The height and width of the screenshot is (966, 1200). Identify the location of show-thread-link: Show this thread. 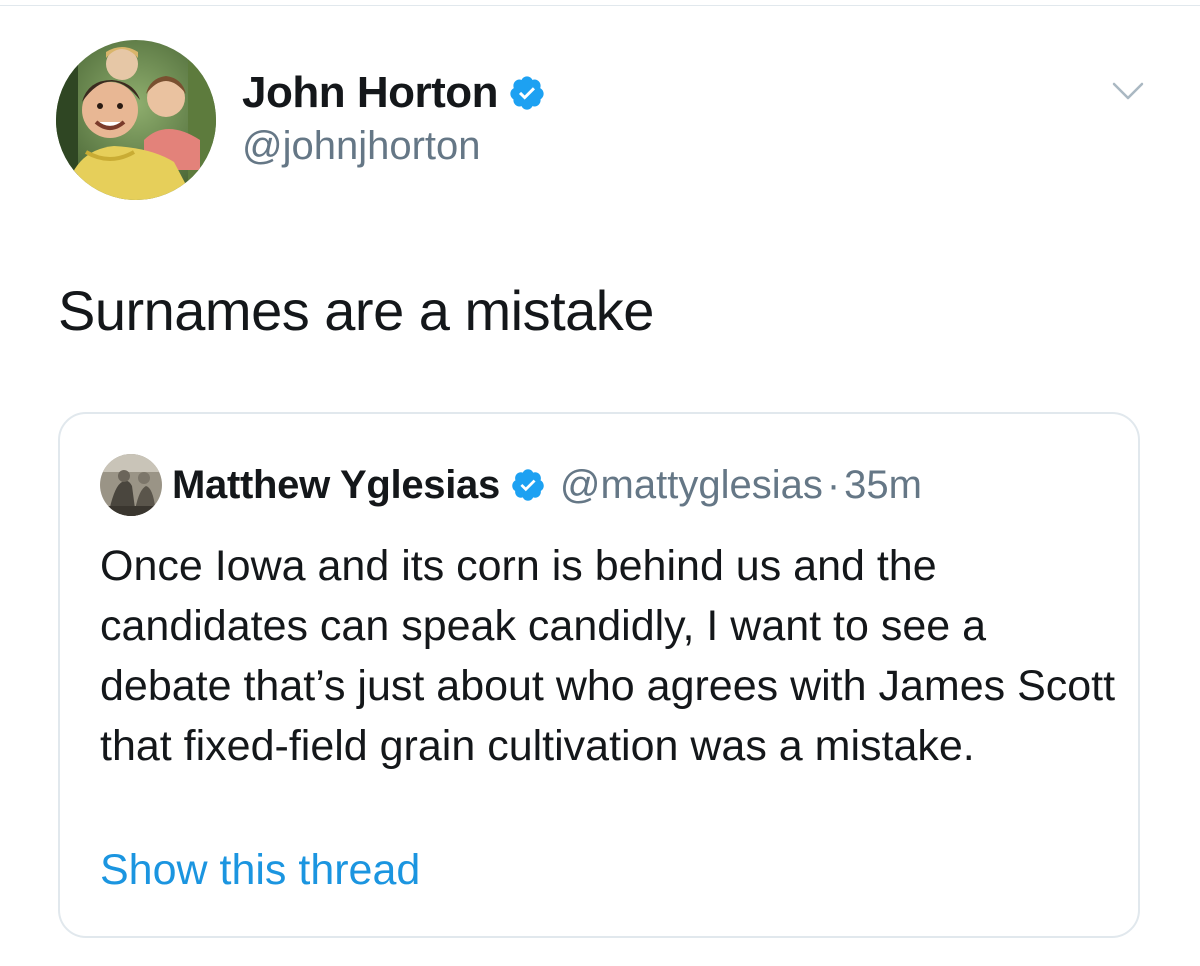
(260, 870).